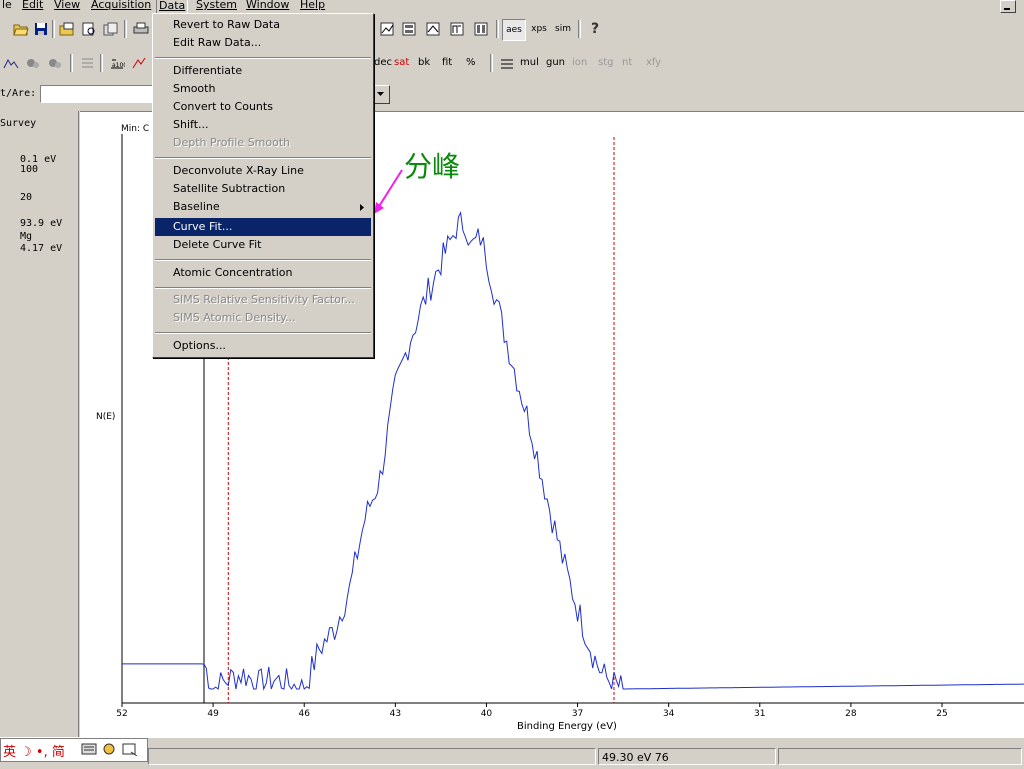  What do you see at coordinates (388, 191) in the screenshot?
I see `annotation-arrow-icon` at bounding box center [388, 191].